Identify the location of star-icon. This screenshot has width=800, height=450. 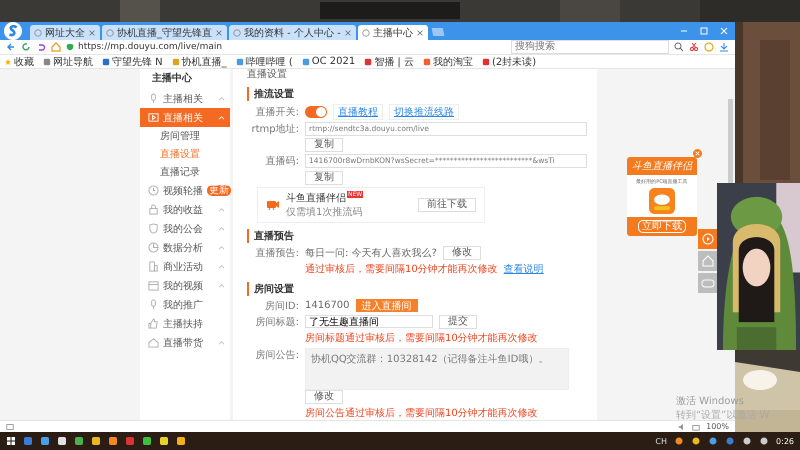
(8, 62).